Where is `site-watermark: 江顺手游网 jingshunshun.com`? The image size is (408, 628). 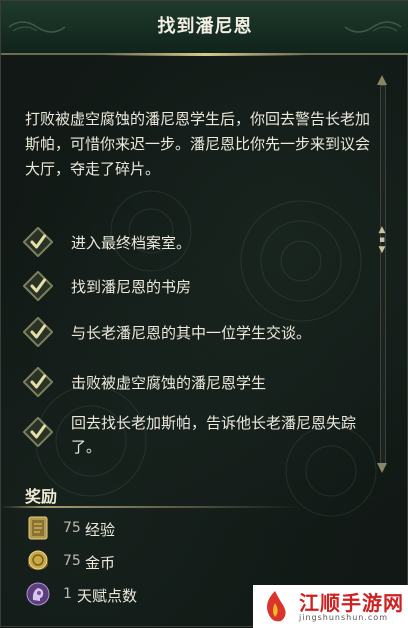 site-watermark: 江顺手游网 jingshunshun.com is located at coordinates (330, 606).